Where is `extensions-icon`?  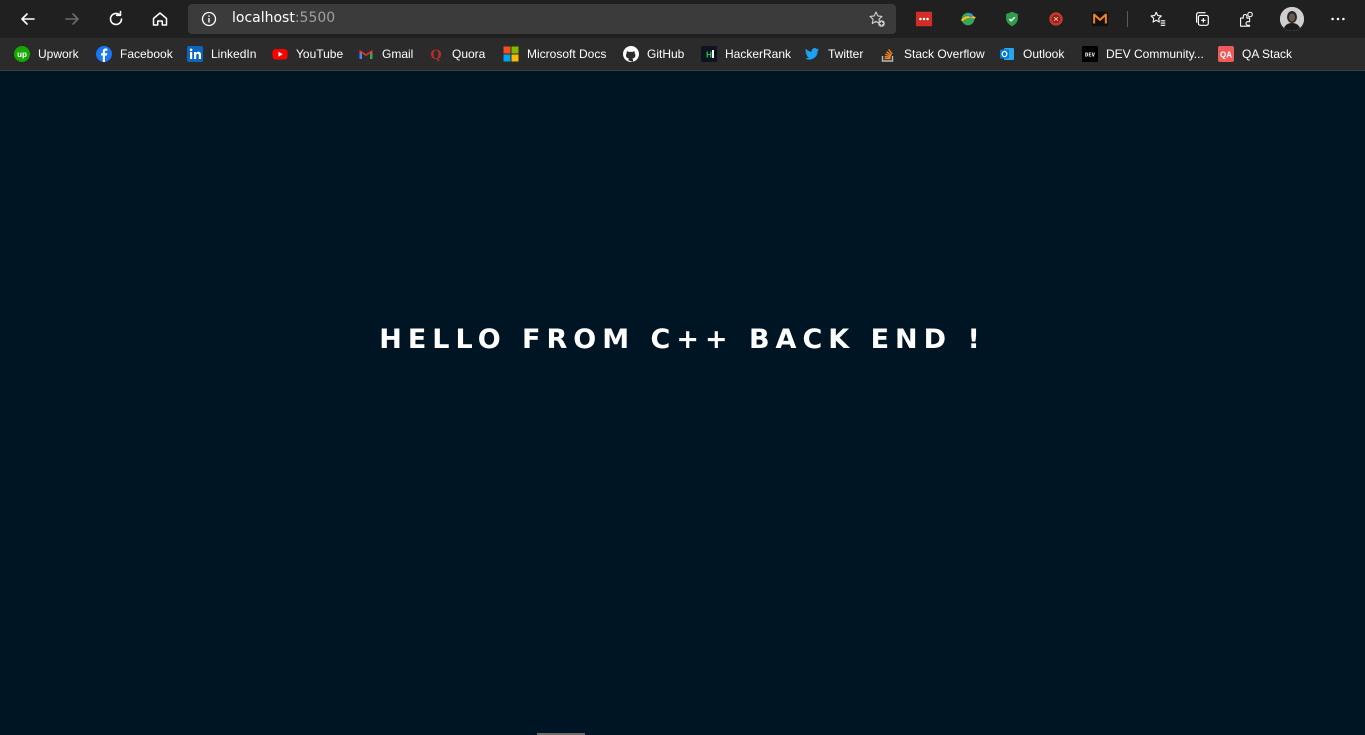
extensions-icon is located at coordinates (1246, 19).